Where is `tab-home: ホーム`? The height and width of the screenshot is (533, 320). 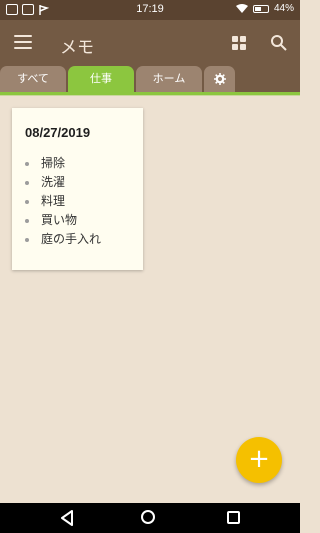 tab-home: ホーム is located at coordinates (169, 79).